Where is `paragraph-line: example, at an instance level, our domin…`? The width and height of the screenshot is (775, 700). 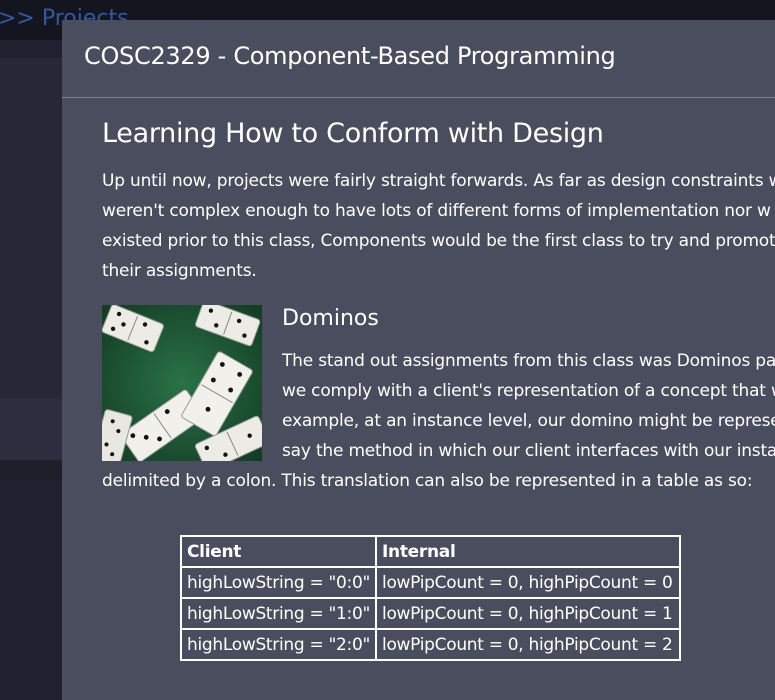
paragraph-line: example, at an instance level, our domin… is located at coordinates (528, 421).